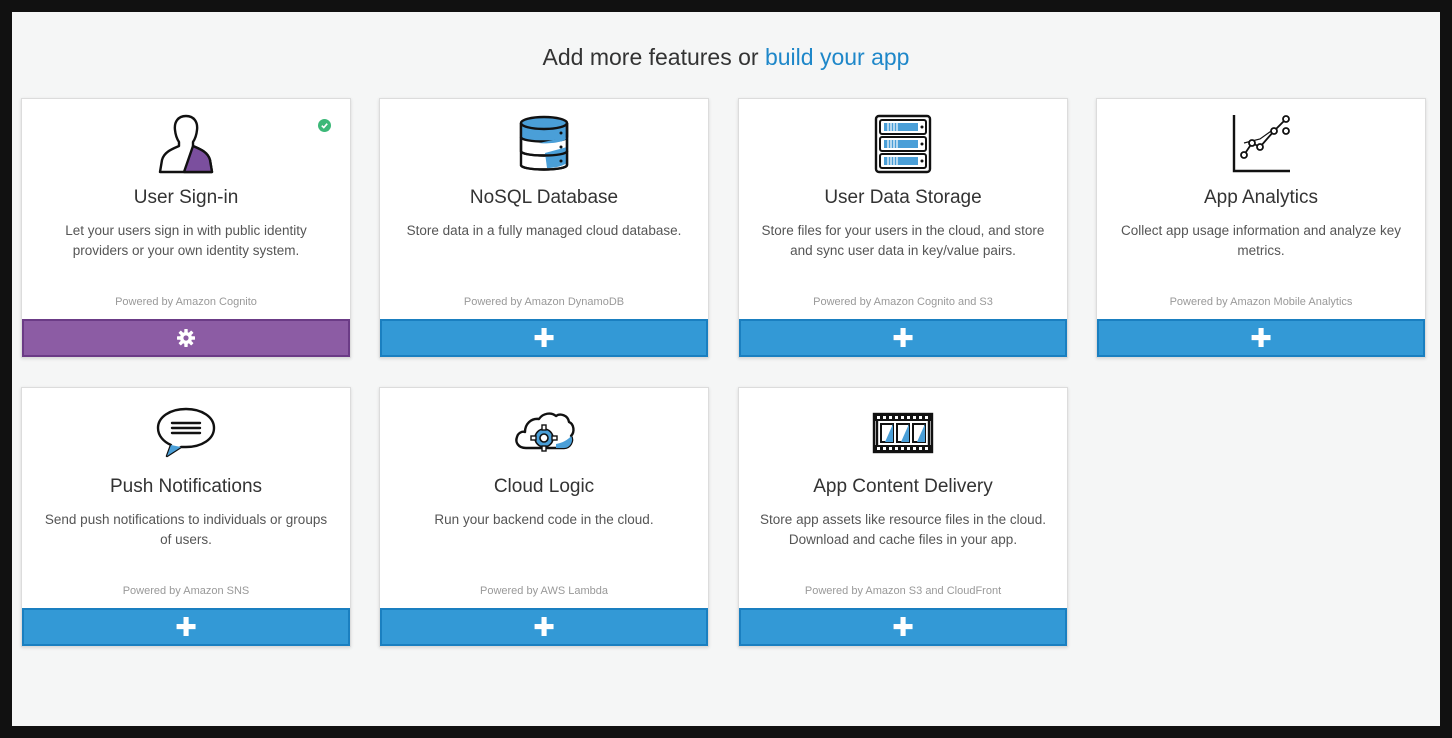  What do you see at coordinates (186, 197) in the screenshot?
I see `card-title: User Sign-in` at bounding box center [186, 197].